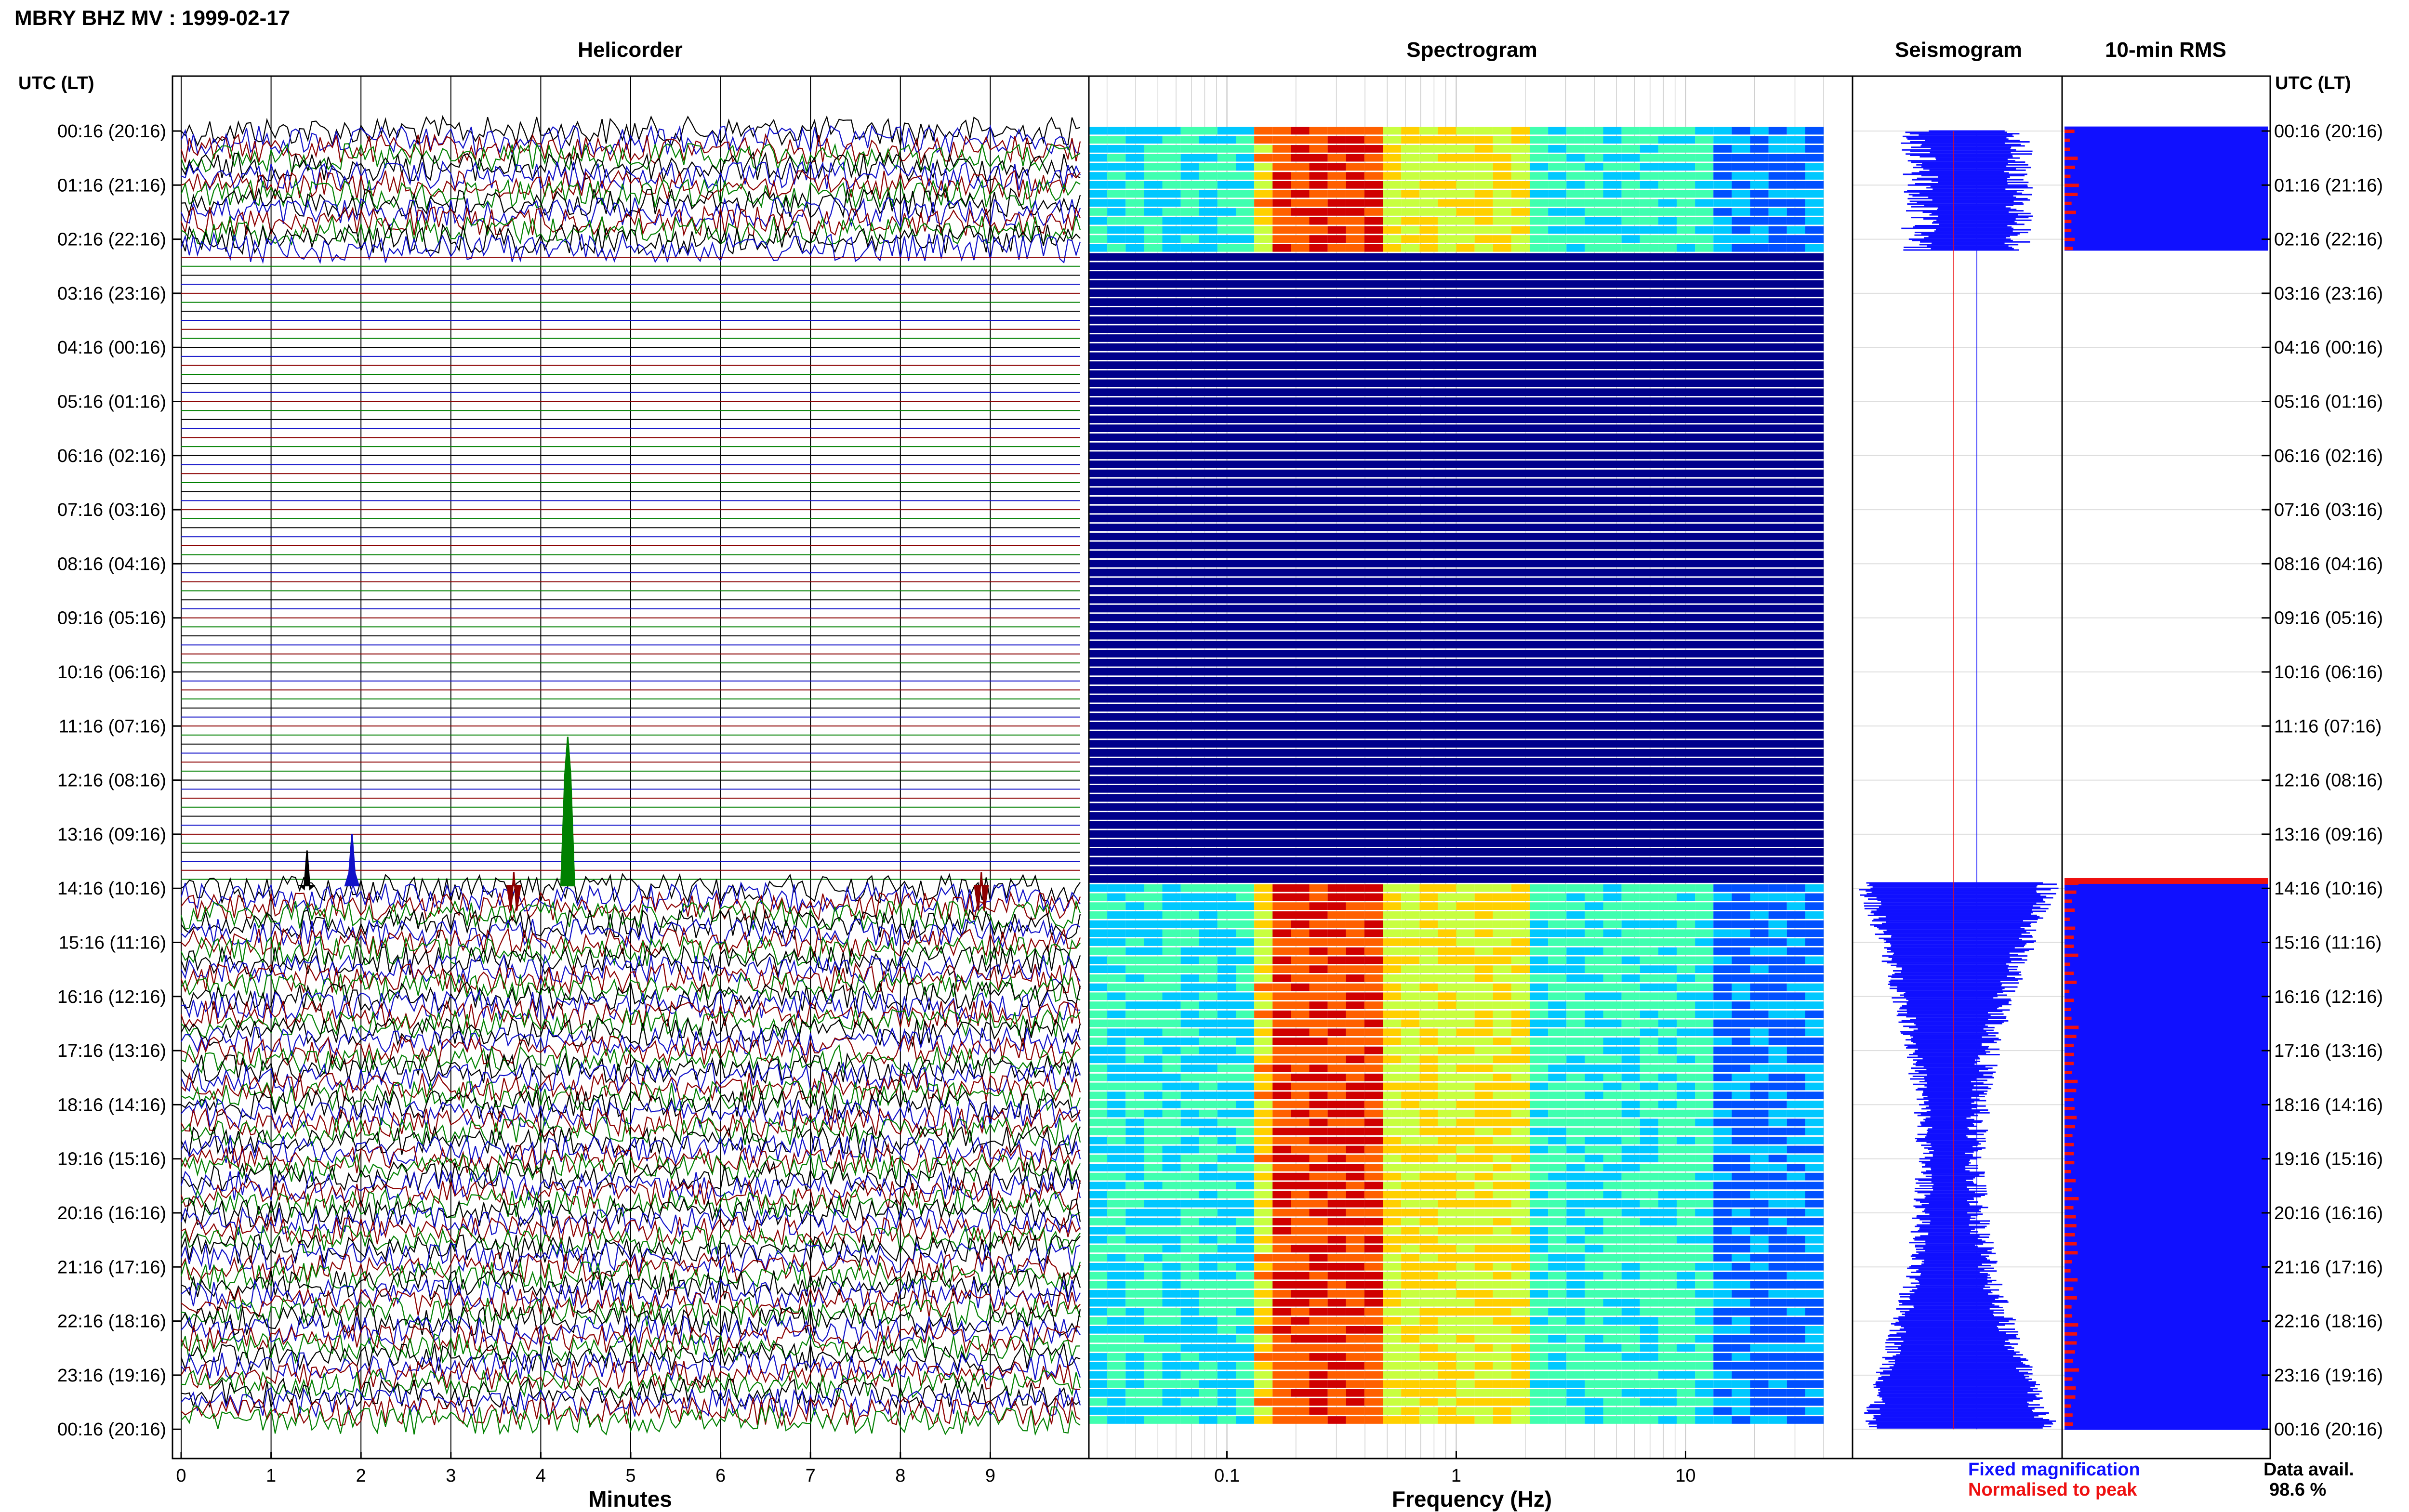 The image size is (2409, 1512). Describe the element at coordinates (2166, 188) in the screenshot. I see `rms-bar` at that location.